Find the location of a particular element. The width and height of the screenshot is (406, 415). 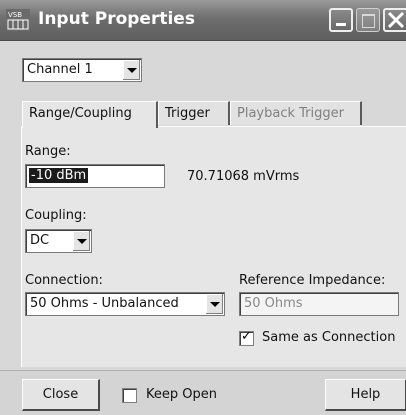

maximize-icon is located at coordinates (368, 21).